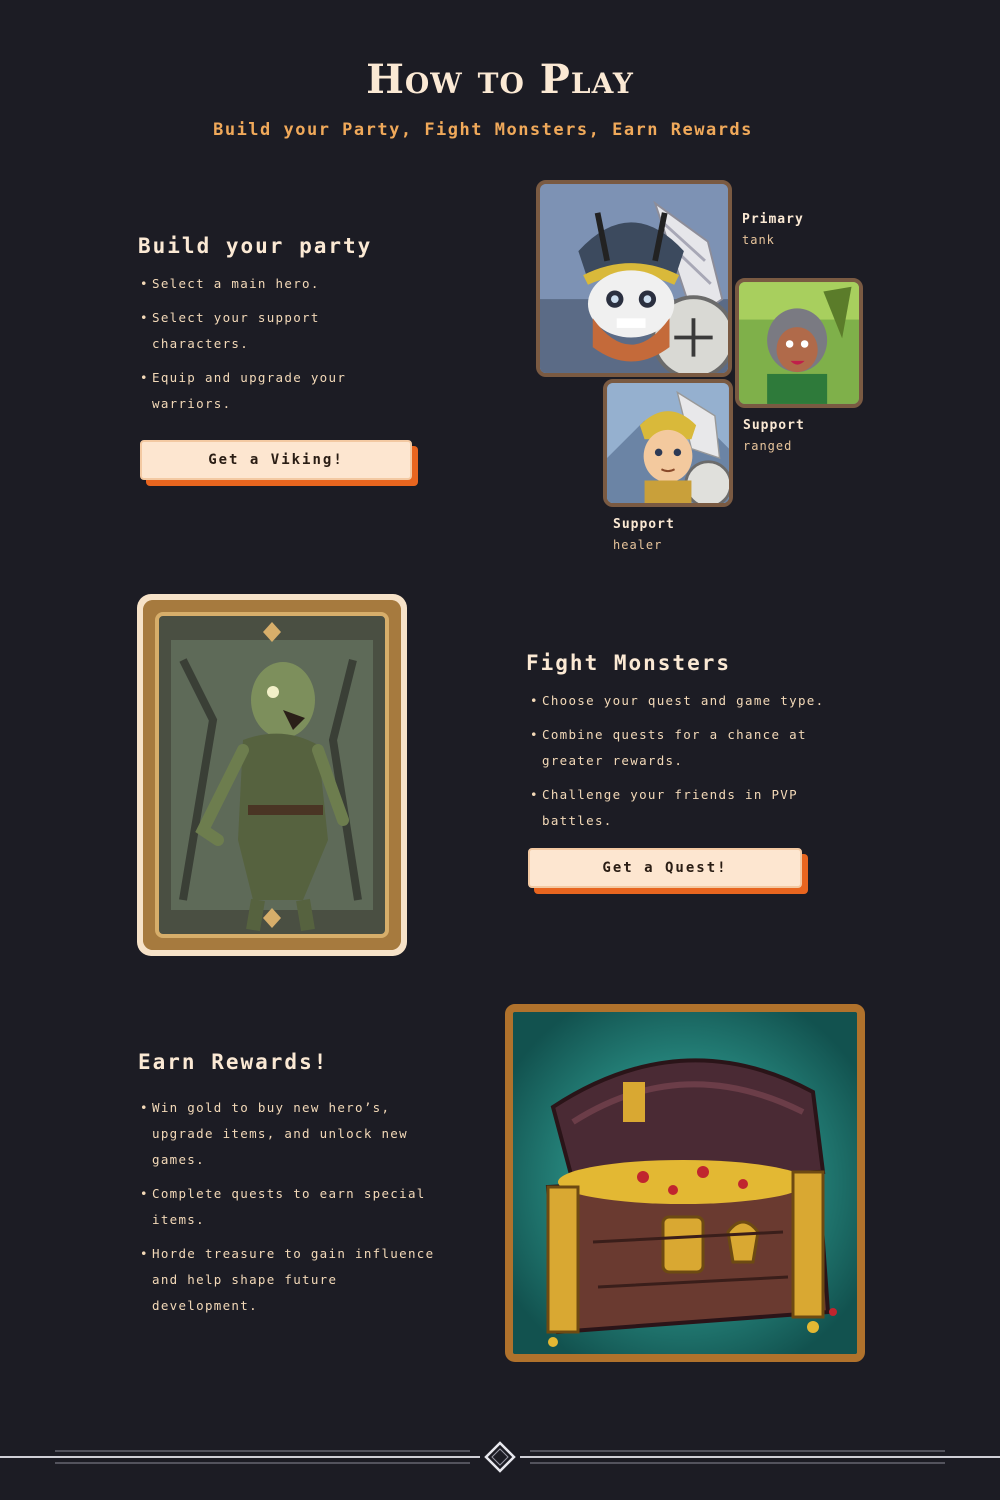 The image size is (1000, 1500). What do you see at coordinates (700, 701) in the screenshot?
I see `monsters-bullet: Choose your quest and game type.` at bounding box center [700, 701].